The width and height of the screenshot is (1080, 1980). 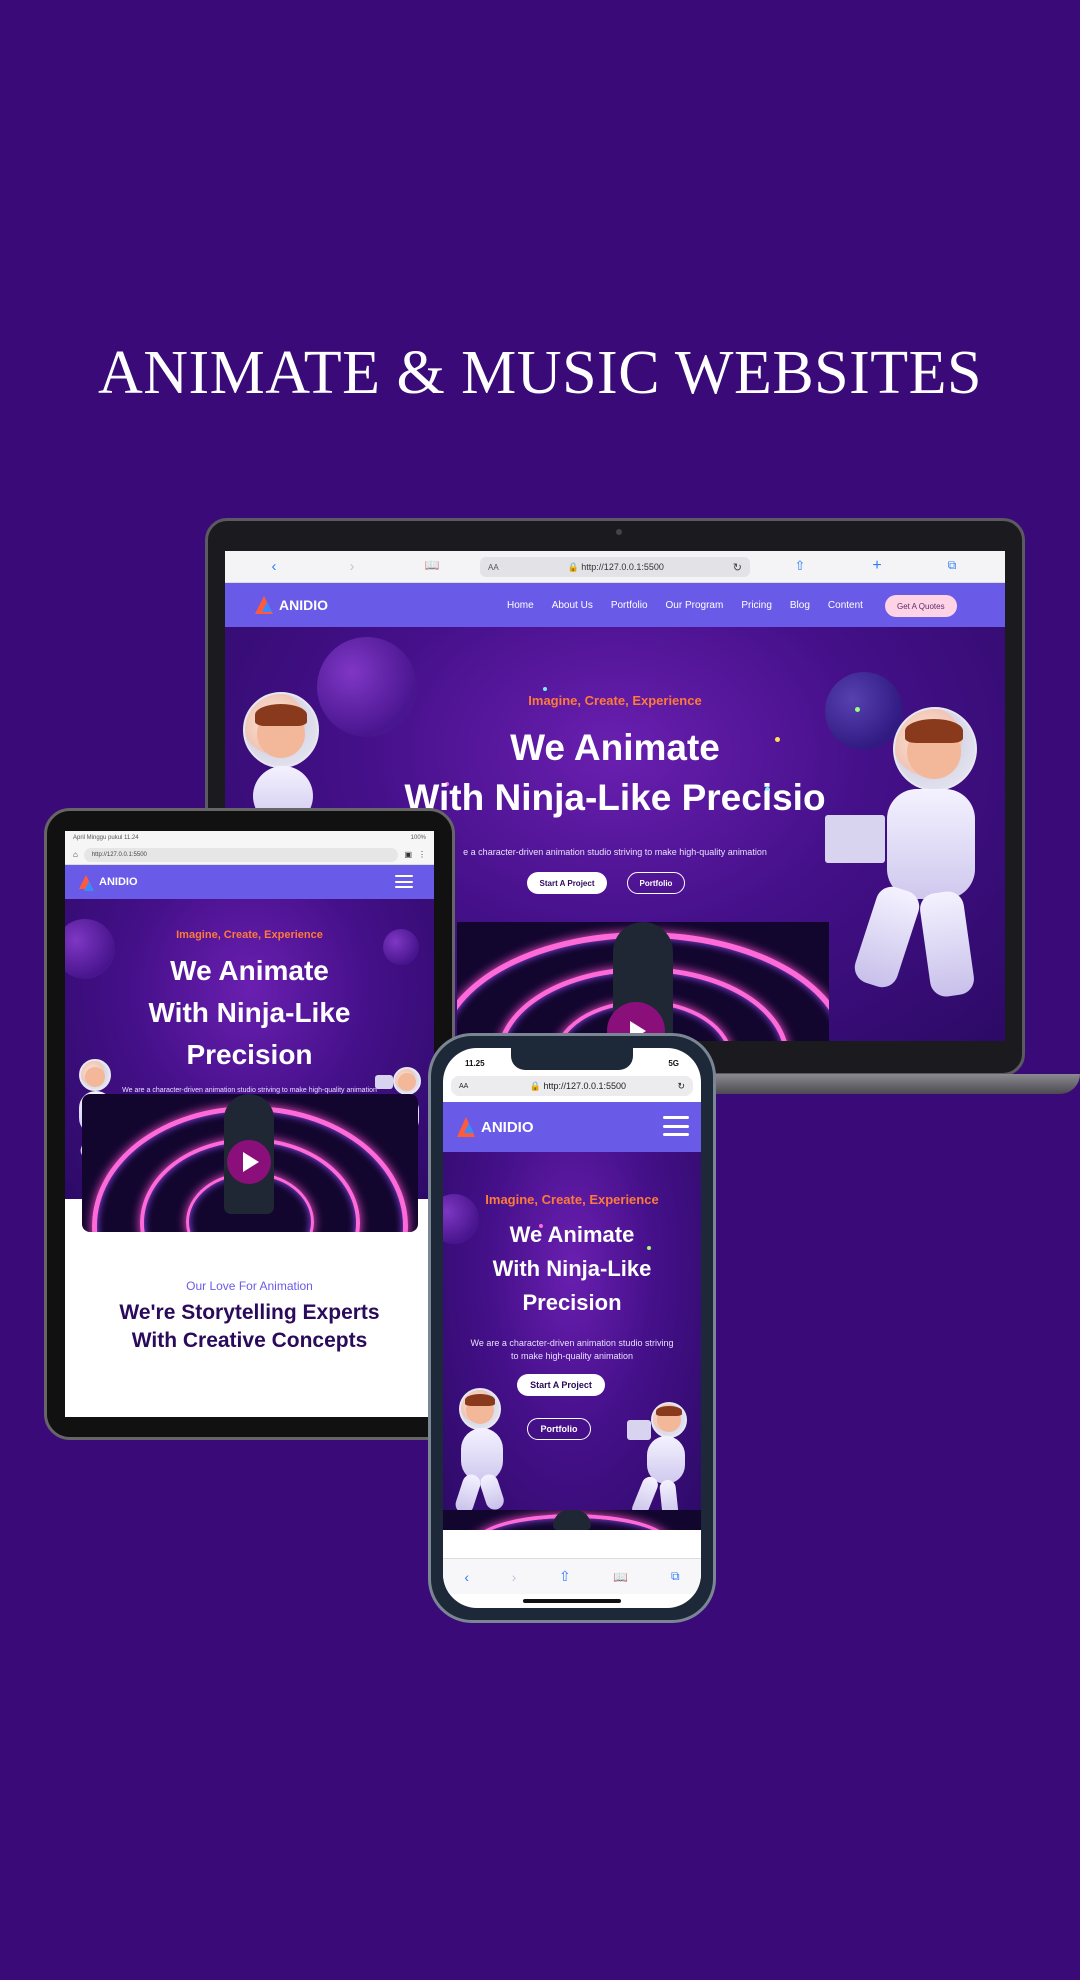 What do you see at coordinates (673, 1063) in the screenshot?
I see `status-network: 5G` at bounding box center [673, 1063].